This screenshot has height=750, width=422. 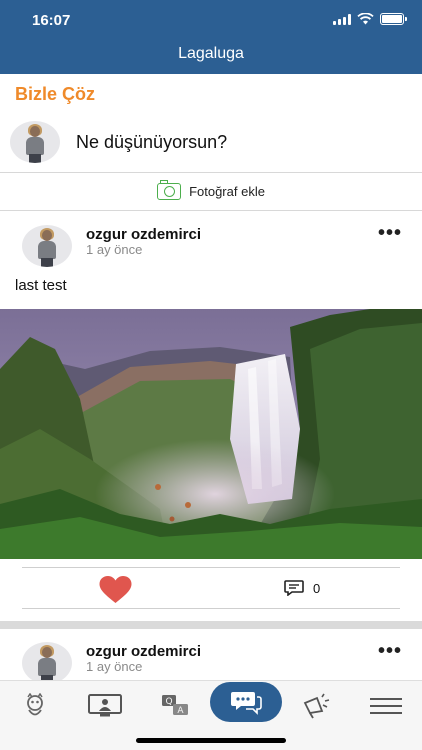 I want to click on svg-text: A, so click(x=180, y=711).